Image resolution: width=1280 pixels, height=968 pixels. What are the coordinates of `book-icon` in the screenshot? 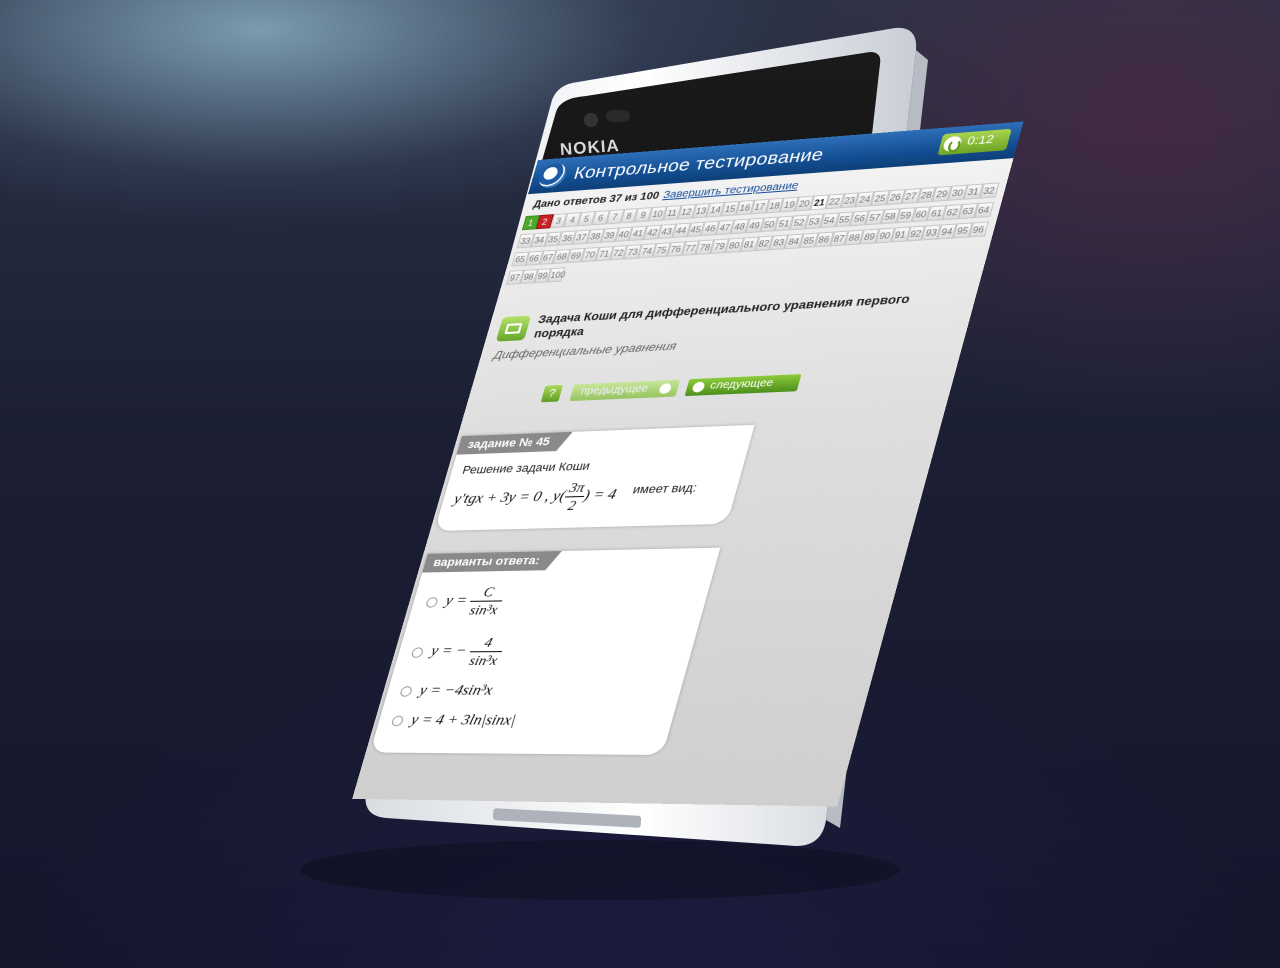 It's located at (513, 328).